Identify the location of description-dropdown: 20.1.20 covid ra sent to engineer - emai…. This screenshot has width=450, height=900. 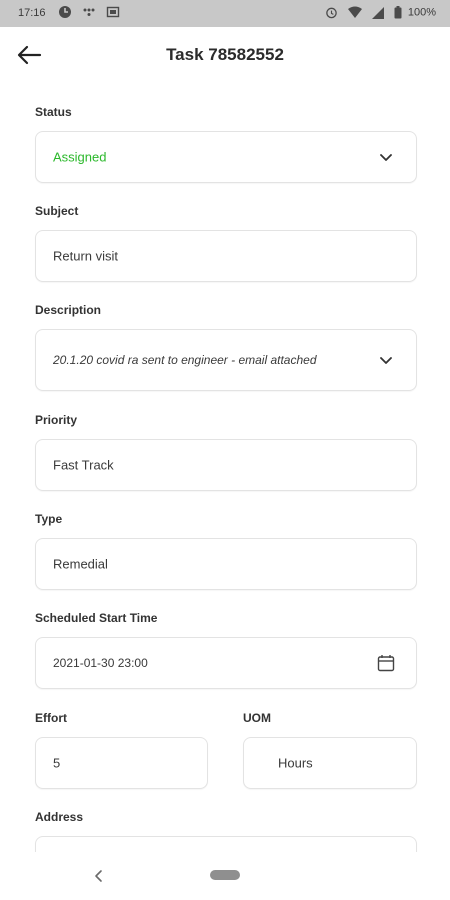
(226, 360).